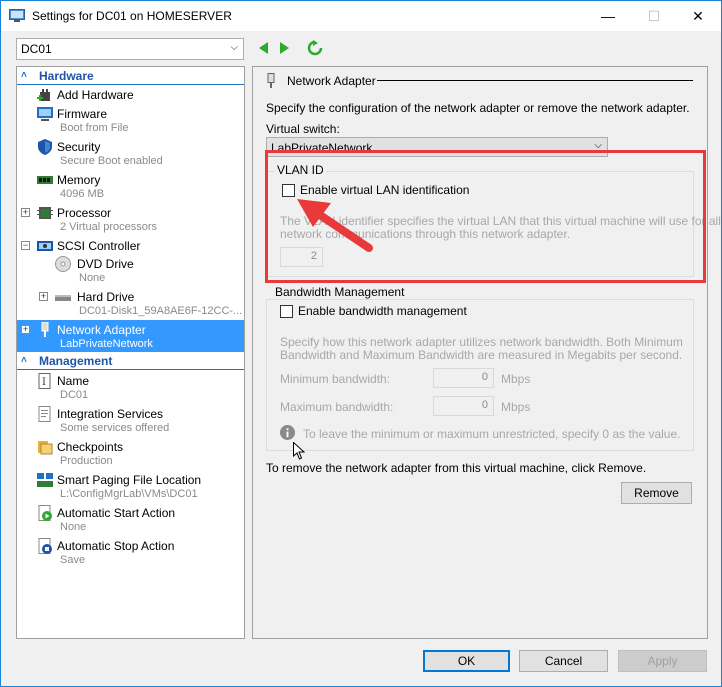 This screenshot has width=722, height=687. I want to click on min-bandwidth-unit: Mbps, so click(516, 379).